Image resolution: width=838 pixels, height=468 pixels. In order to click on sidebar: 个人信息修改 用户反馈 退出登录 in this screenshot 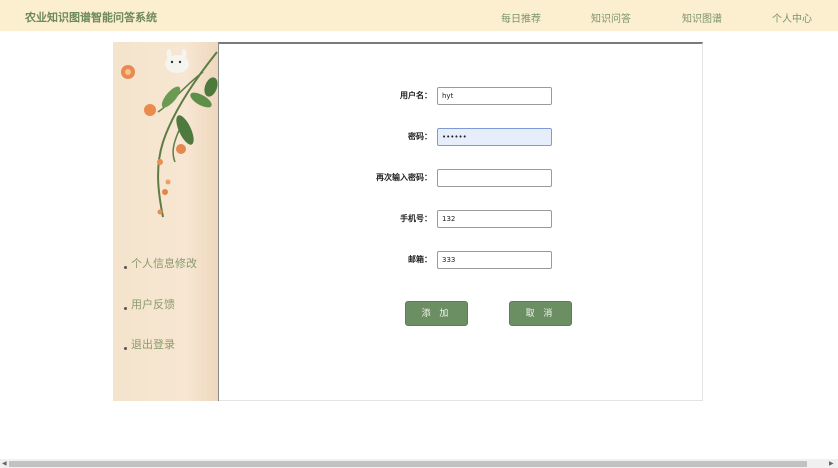, I will do `click(166, 221)`.